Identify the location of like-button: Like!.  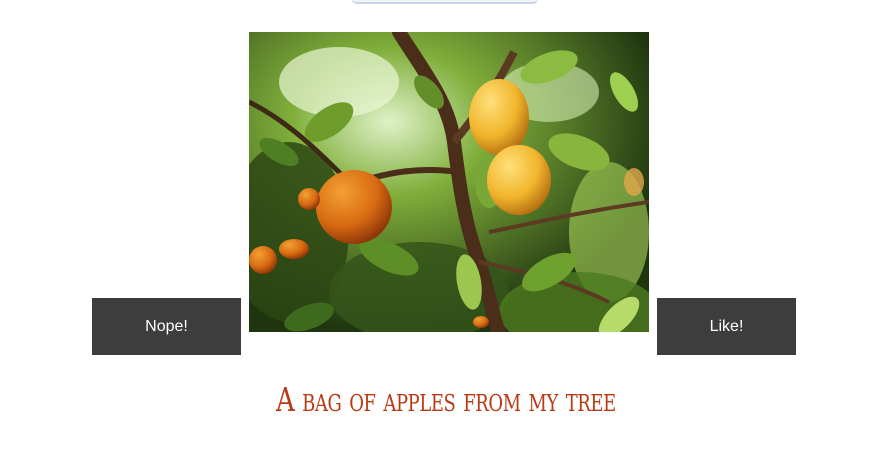
(726, 326).